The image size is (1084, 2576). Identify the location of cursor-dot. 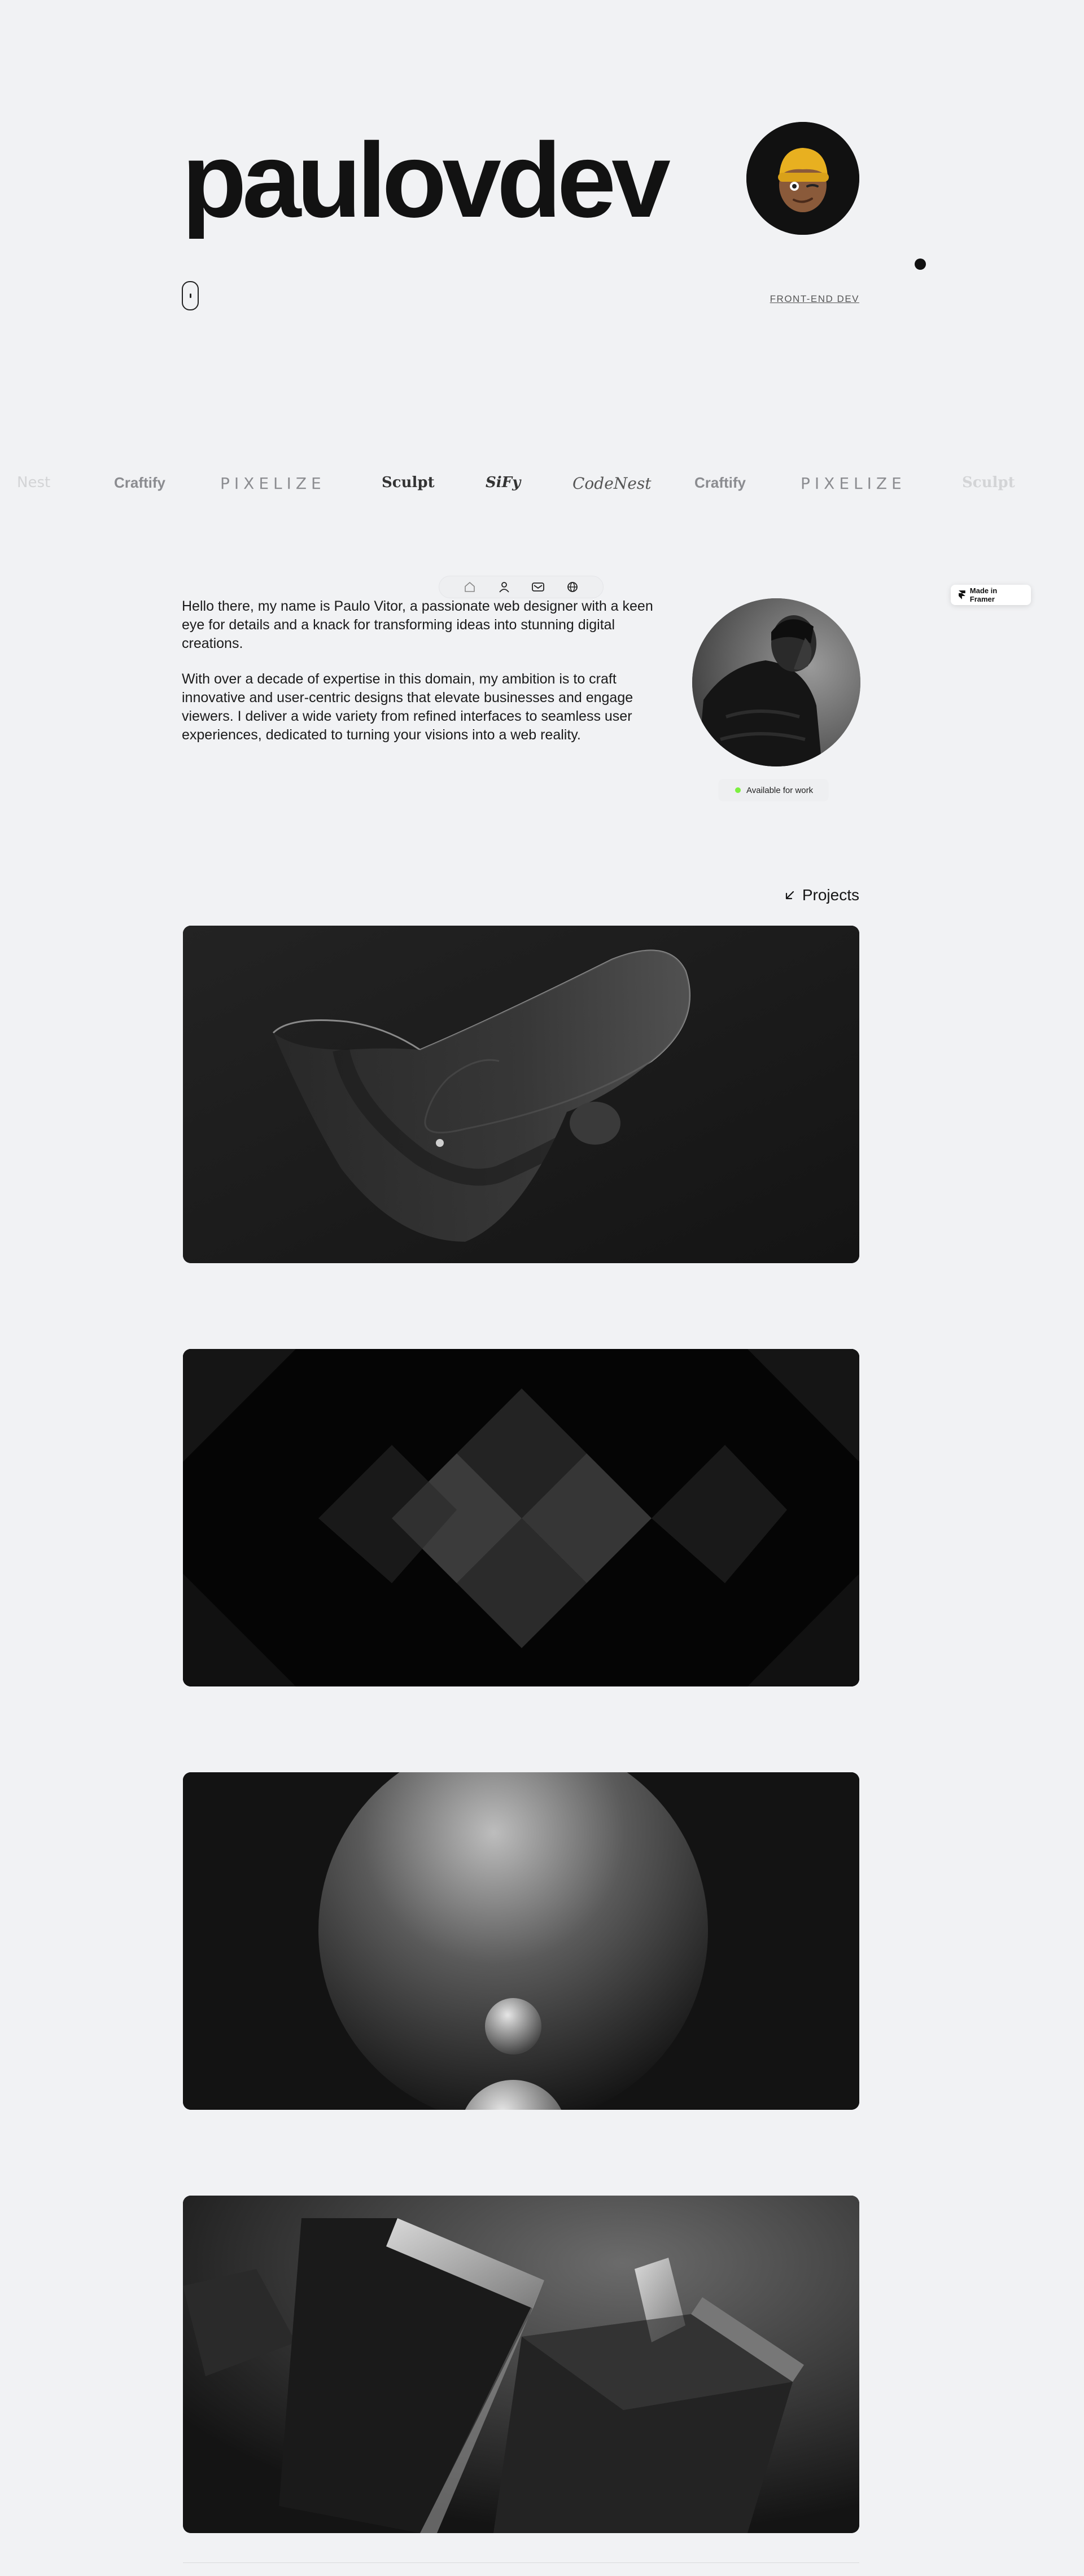
(920, 264).